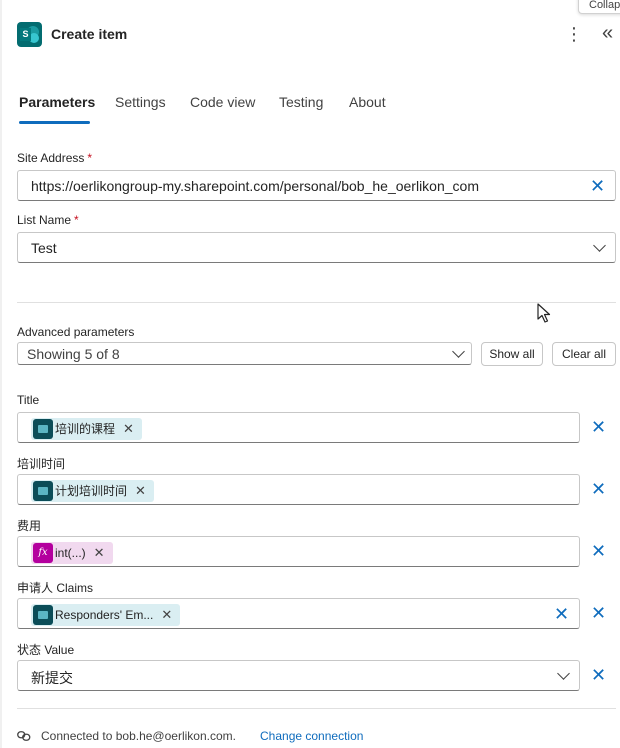  Describe the element at coordinates (1, 374) in the screenshot. I see `panel-left-edge` at that location.